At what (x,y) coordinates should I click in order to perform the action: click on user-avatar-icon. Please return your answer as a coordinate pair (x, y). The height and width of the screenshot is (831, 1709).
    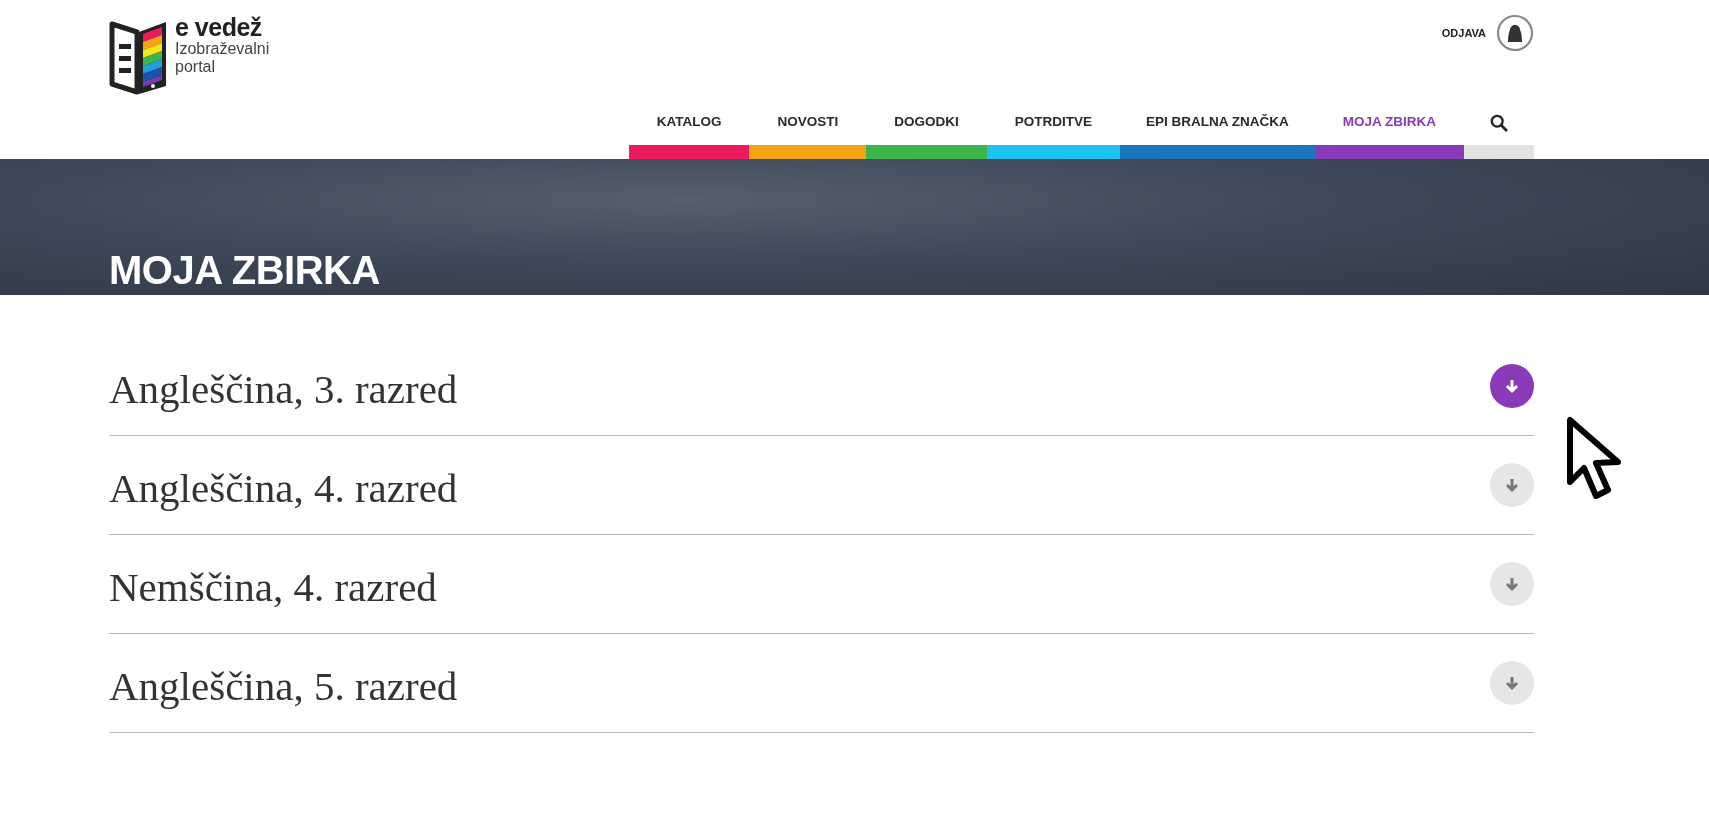
    Looking at the image, I should click on (1515, 33).